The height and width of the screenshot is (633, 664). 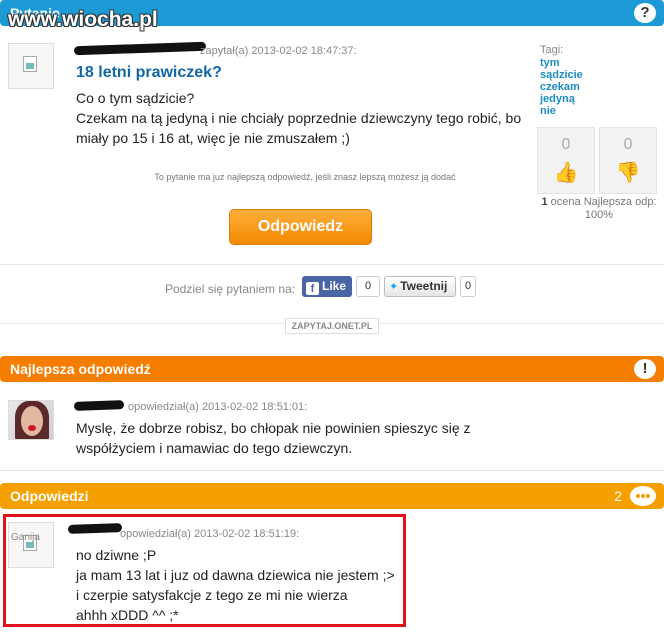 What do you see at coordinates (552, 50) in the screenshot?
I see `tags-label: Tagi:` at bounding box center [552, 50].